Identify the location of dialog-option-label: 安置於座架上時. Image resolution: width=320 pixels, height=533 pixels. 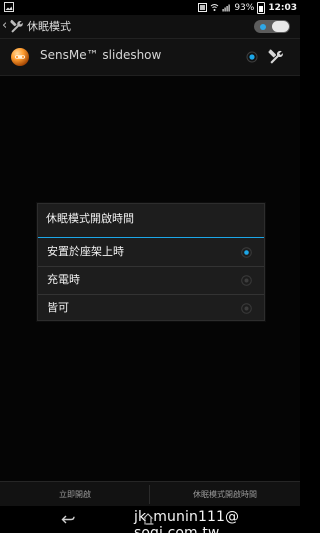
(85, 251).